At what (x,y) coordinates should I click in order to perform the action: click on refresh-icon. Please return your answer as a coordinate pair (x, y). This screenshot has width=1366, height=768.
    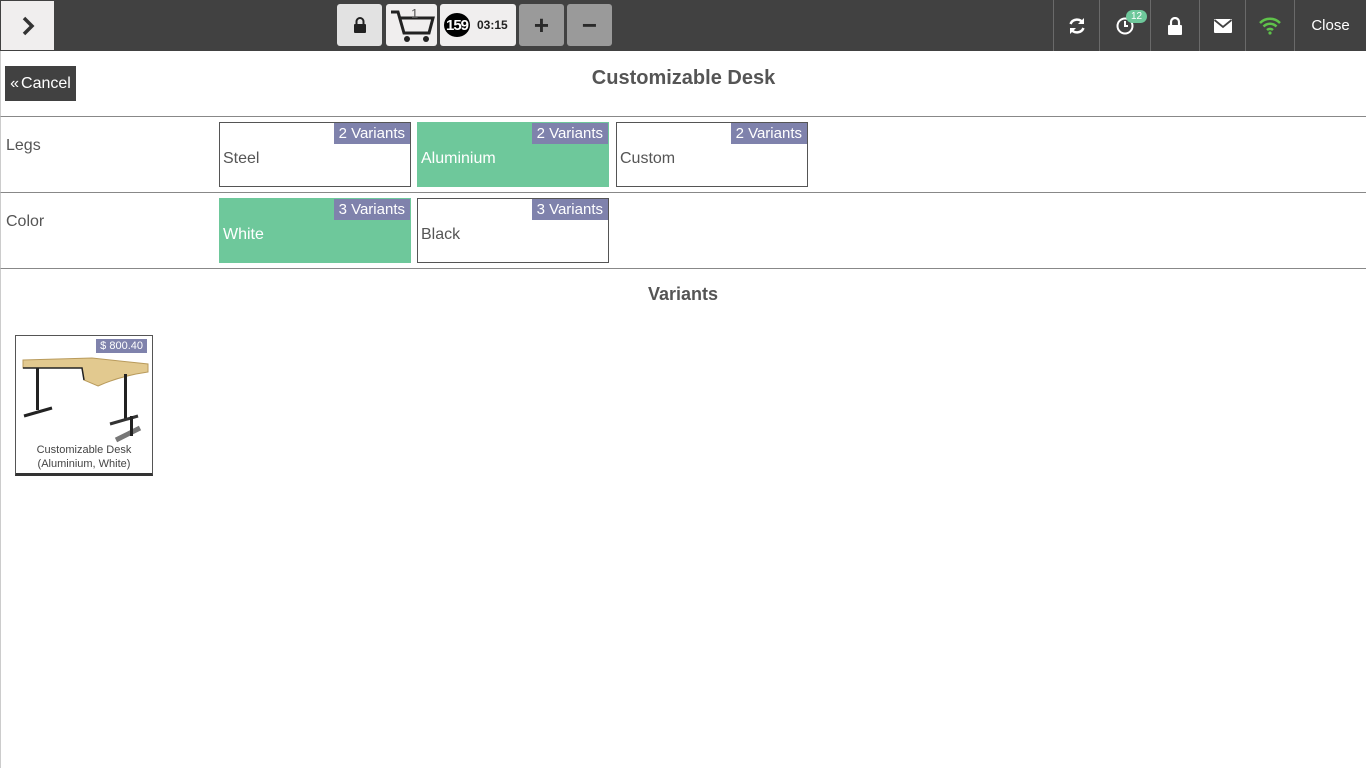
    Looking at the image, I should click on (1076, 25).